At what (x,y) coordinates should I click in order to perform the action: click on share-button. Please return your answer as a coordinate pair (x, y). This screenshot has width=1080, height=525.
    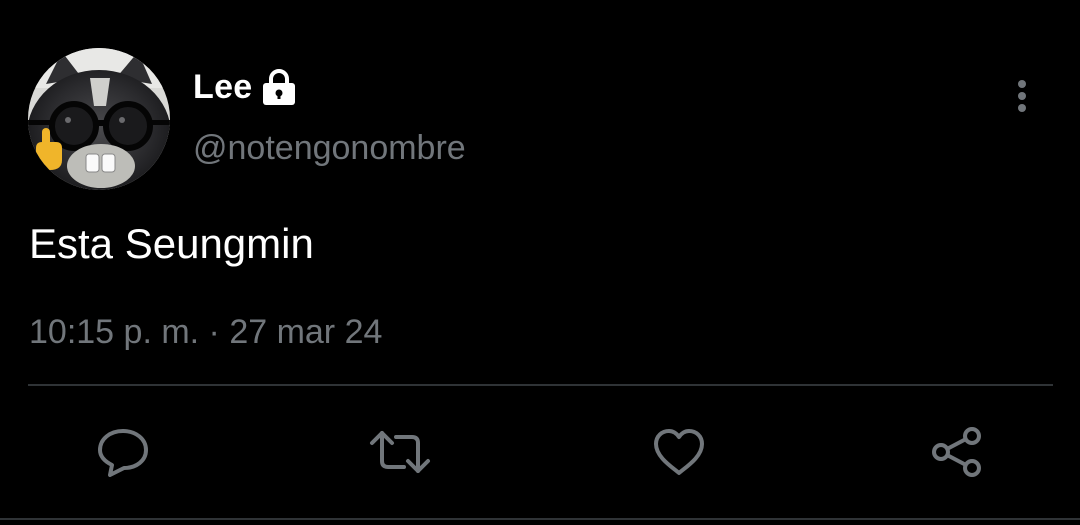
    Looking at the image, I should click on (956, 452).